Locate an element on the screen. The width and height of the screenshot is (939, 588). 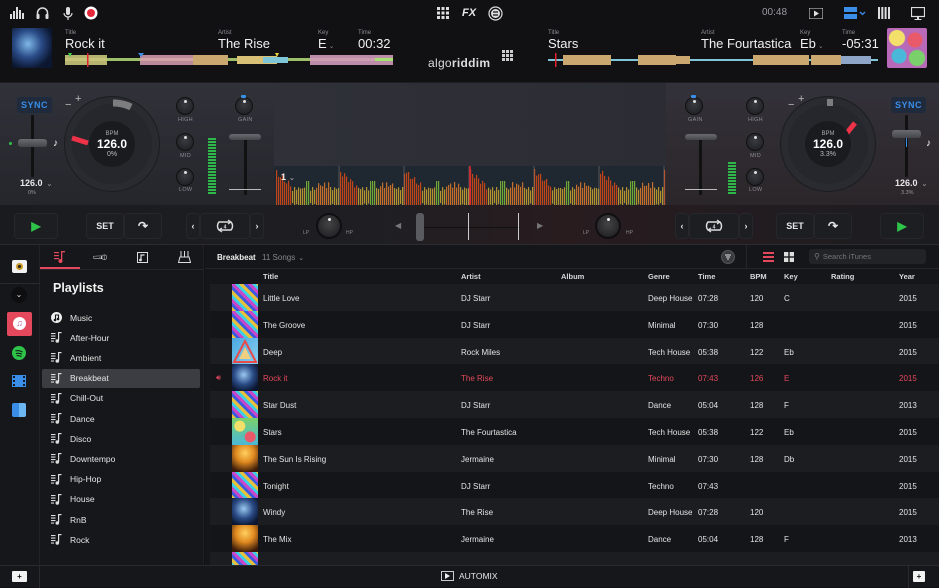
column-header-bpm: BPM is located at coordinates (758, 276).